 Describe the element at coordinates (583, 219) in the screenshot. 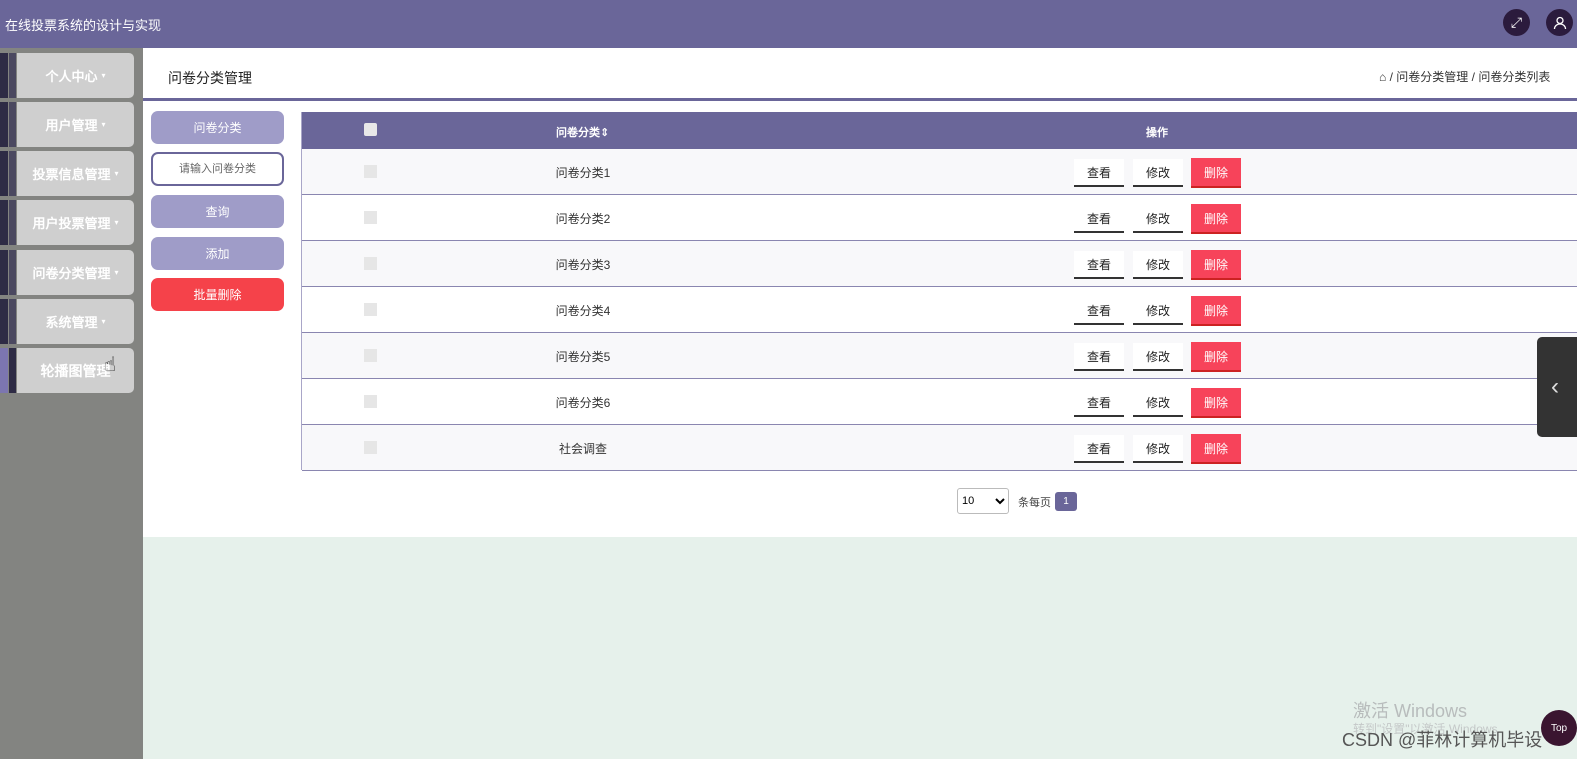

I see `category-name: 问卷分类2` at that location.